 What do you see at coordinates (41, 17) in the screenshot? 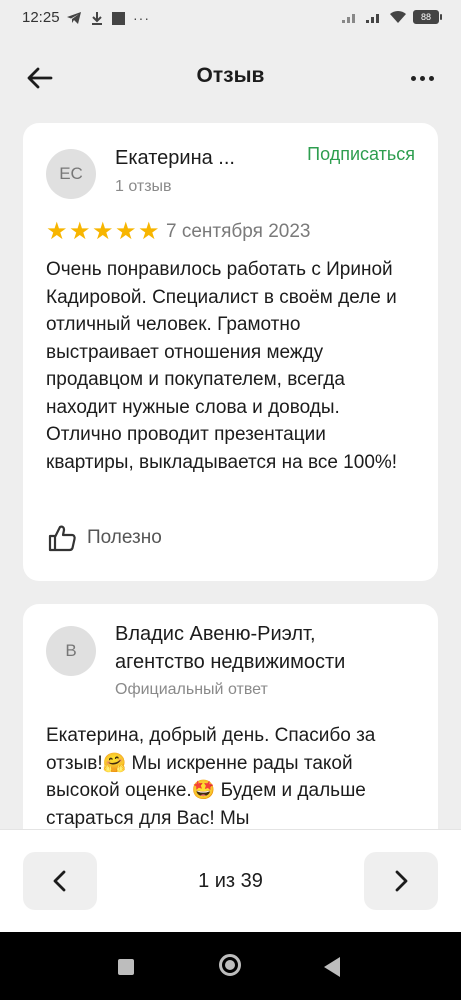
I see `status-time: 12:25` at bounding box center [41, 17].